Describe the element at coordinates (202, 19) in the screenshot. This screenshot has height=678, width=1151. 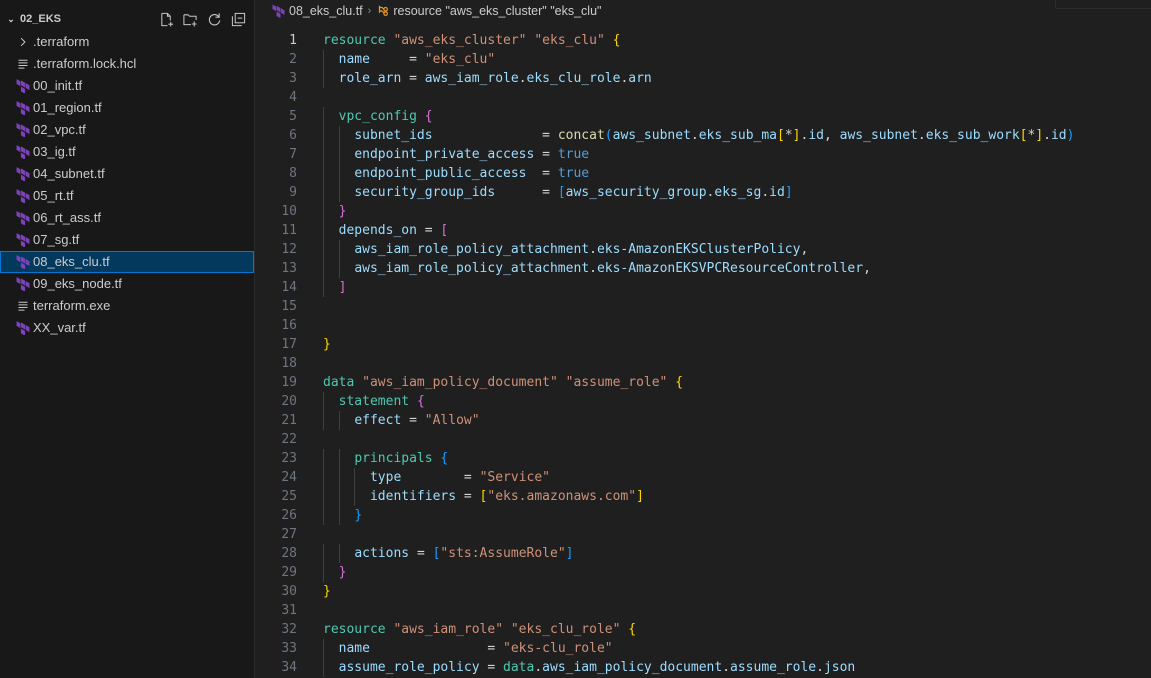
I see `explorer-actions` at that location.